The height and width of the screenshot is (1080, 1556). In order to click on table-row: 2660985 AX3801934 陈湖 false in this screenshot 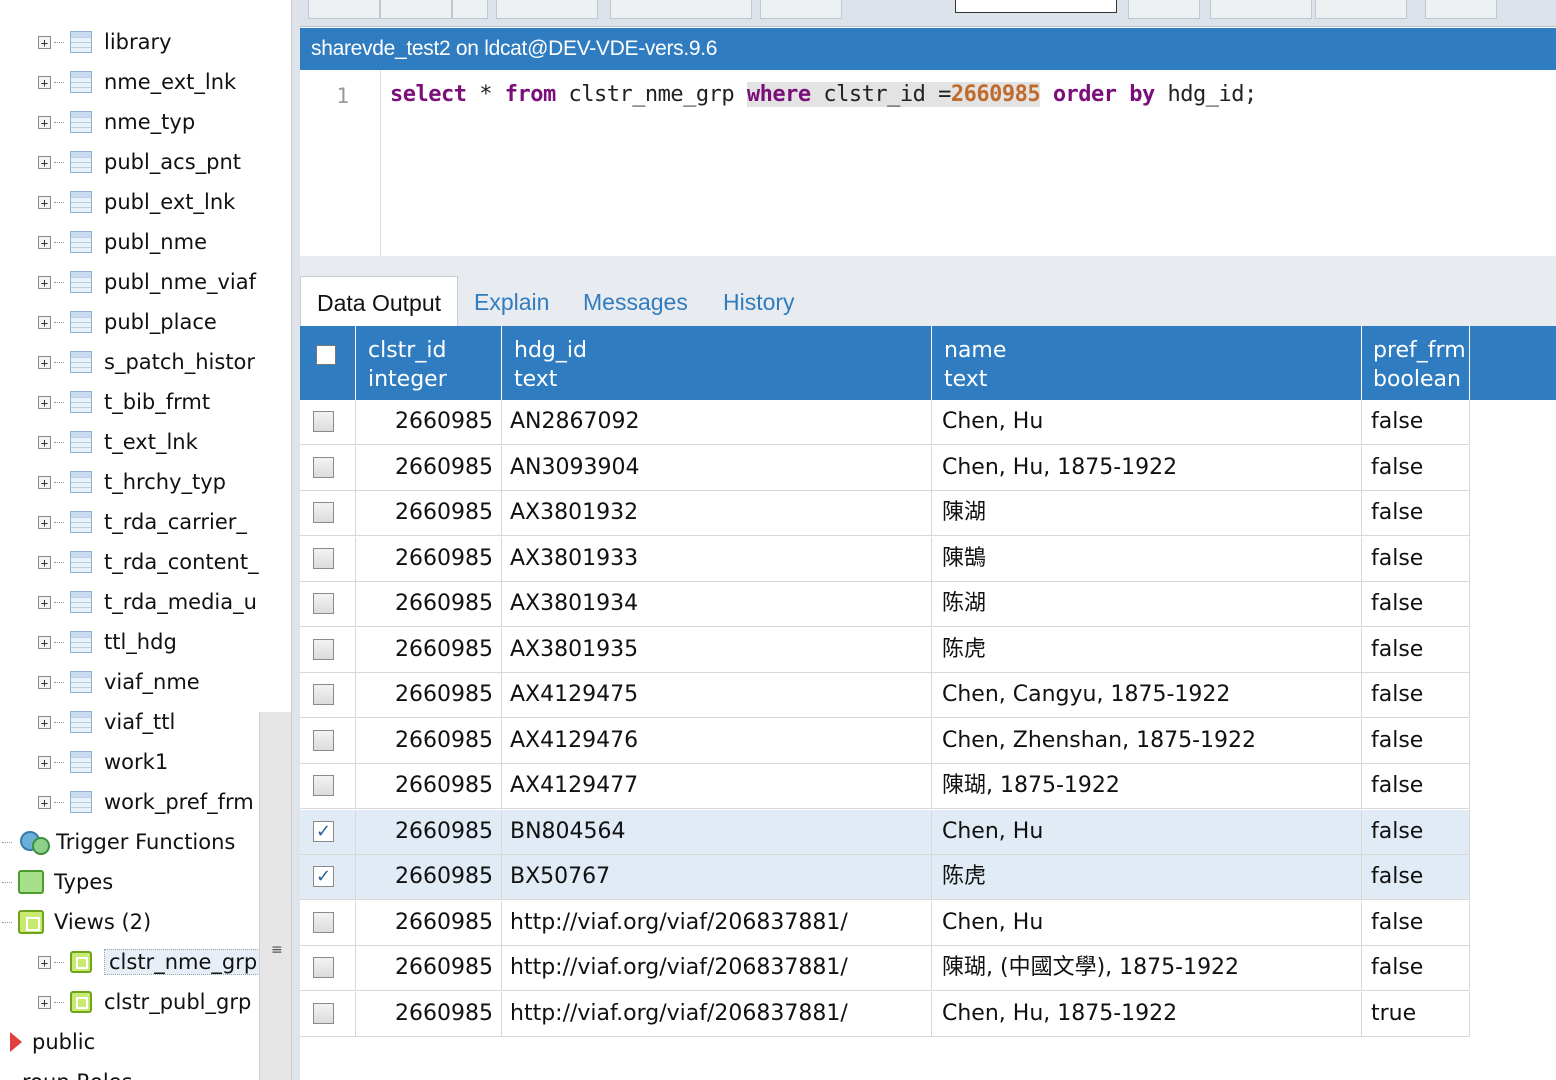, I will do `click(885, 604)`.